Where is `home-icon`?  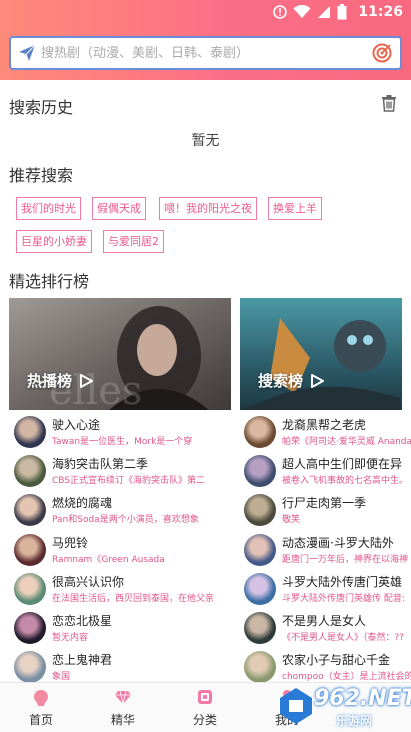
home-icon is located at coordinates (41, 698).